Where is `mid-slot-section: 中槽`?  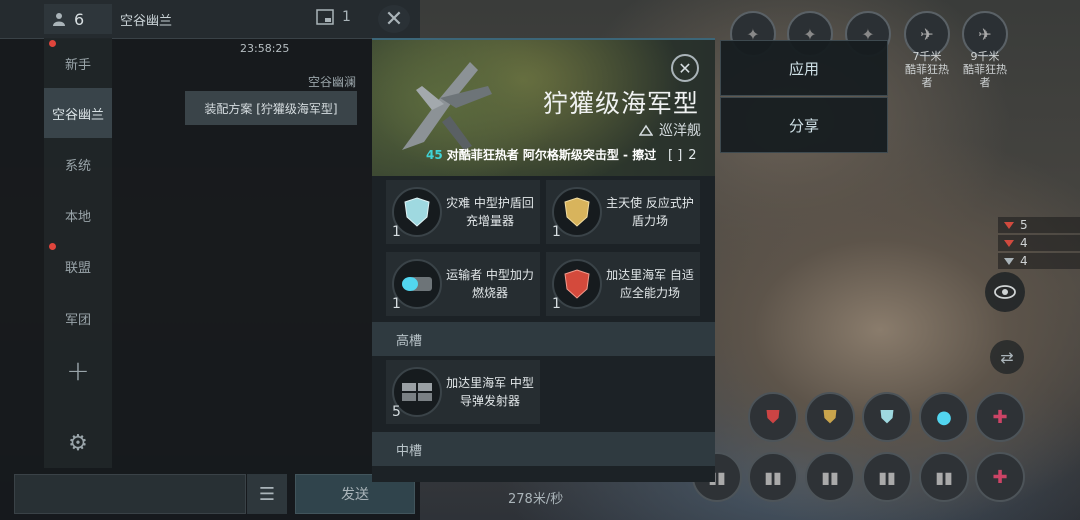 mid-slot-section: 中槽 is located at coordinates (543, 449).